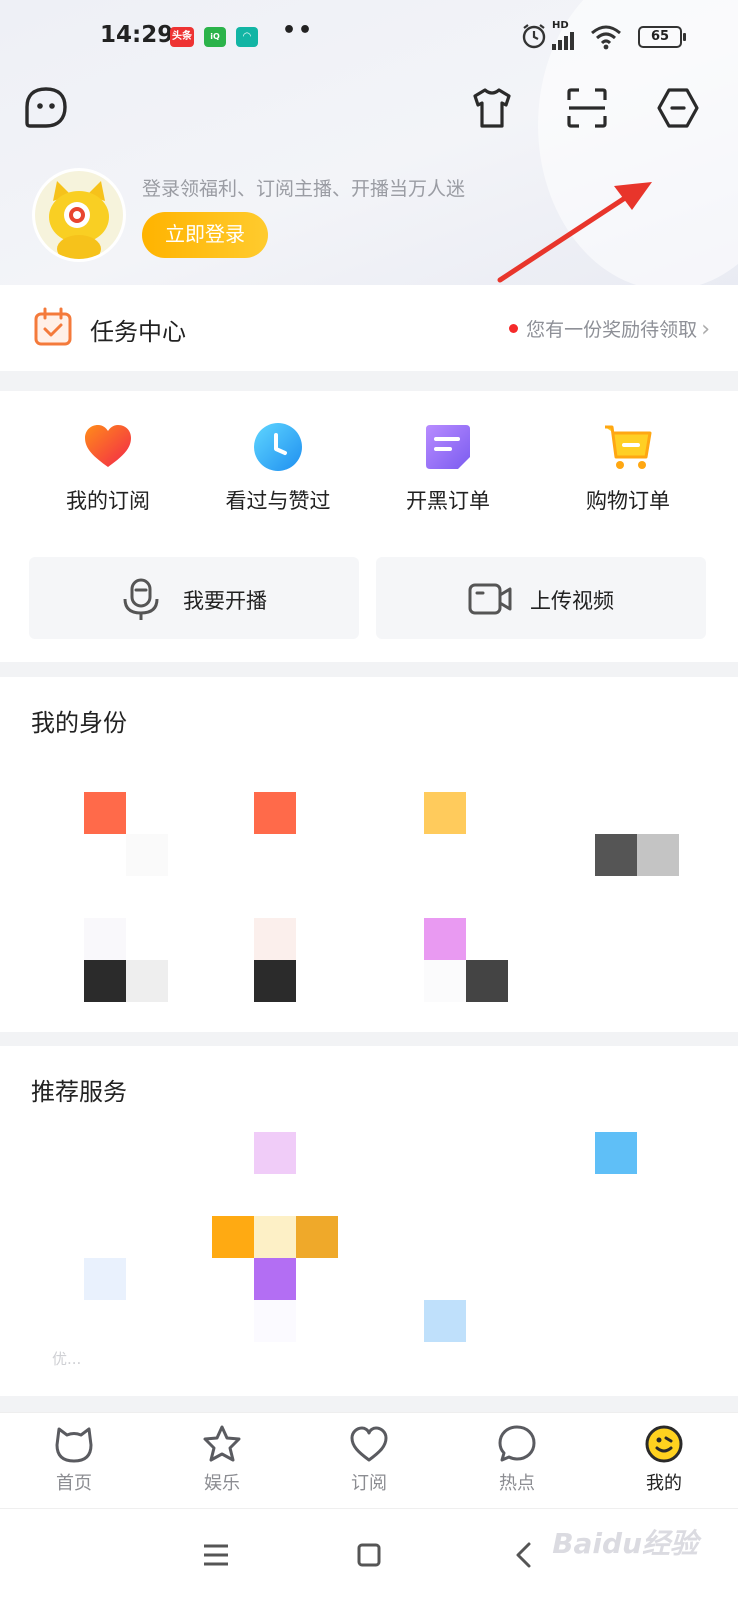 The height and width of the screenshot is (1600, 738). I want to click on go-live-button: 我要开播, so click(194, 598).